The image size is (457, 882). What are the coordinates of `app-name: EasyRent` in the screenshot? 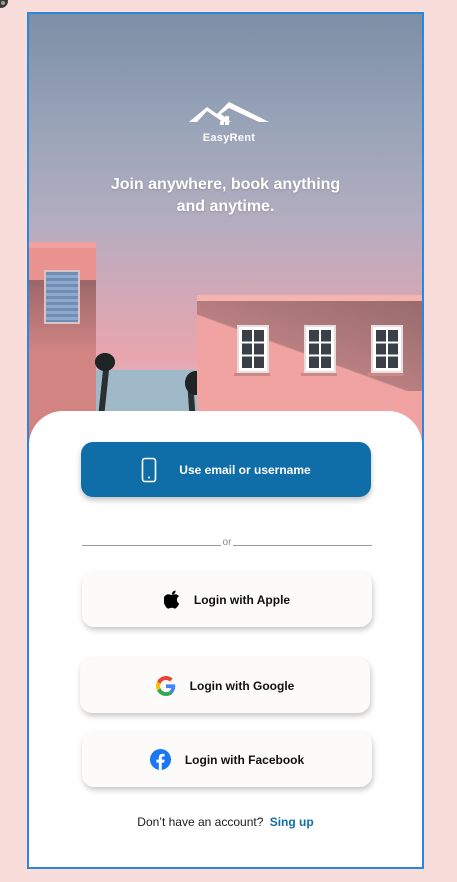 It's located at (229, 138).